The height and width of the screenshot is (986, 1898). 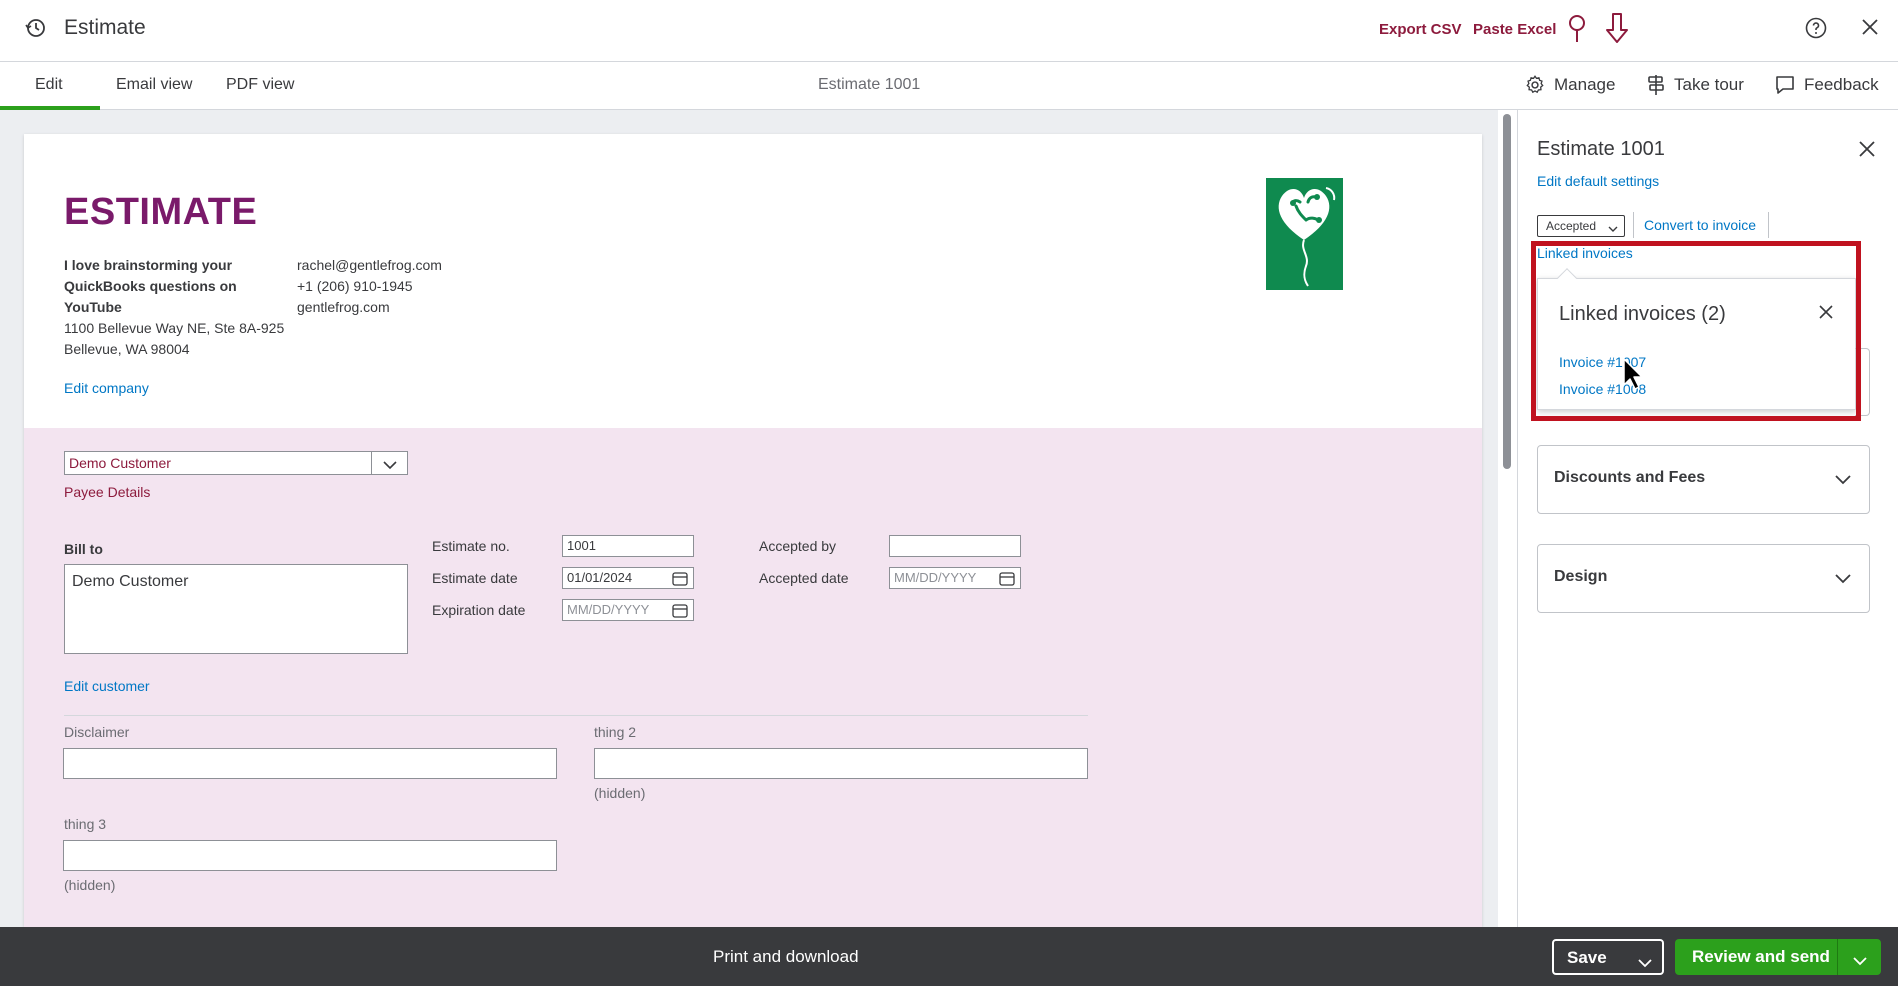 What do you see at coordinates (935, 577) in the screenshot?
I see `accepted-date-placeholder: MM/DD/YYYY` at bounding box center [935, 577].